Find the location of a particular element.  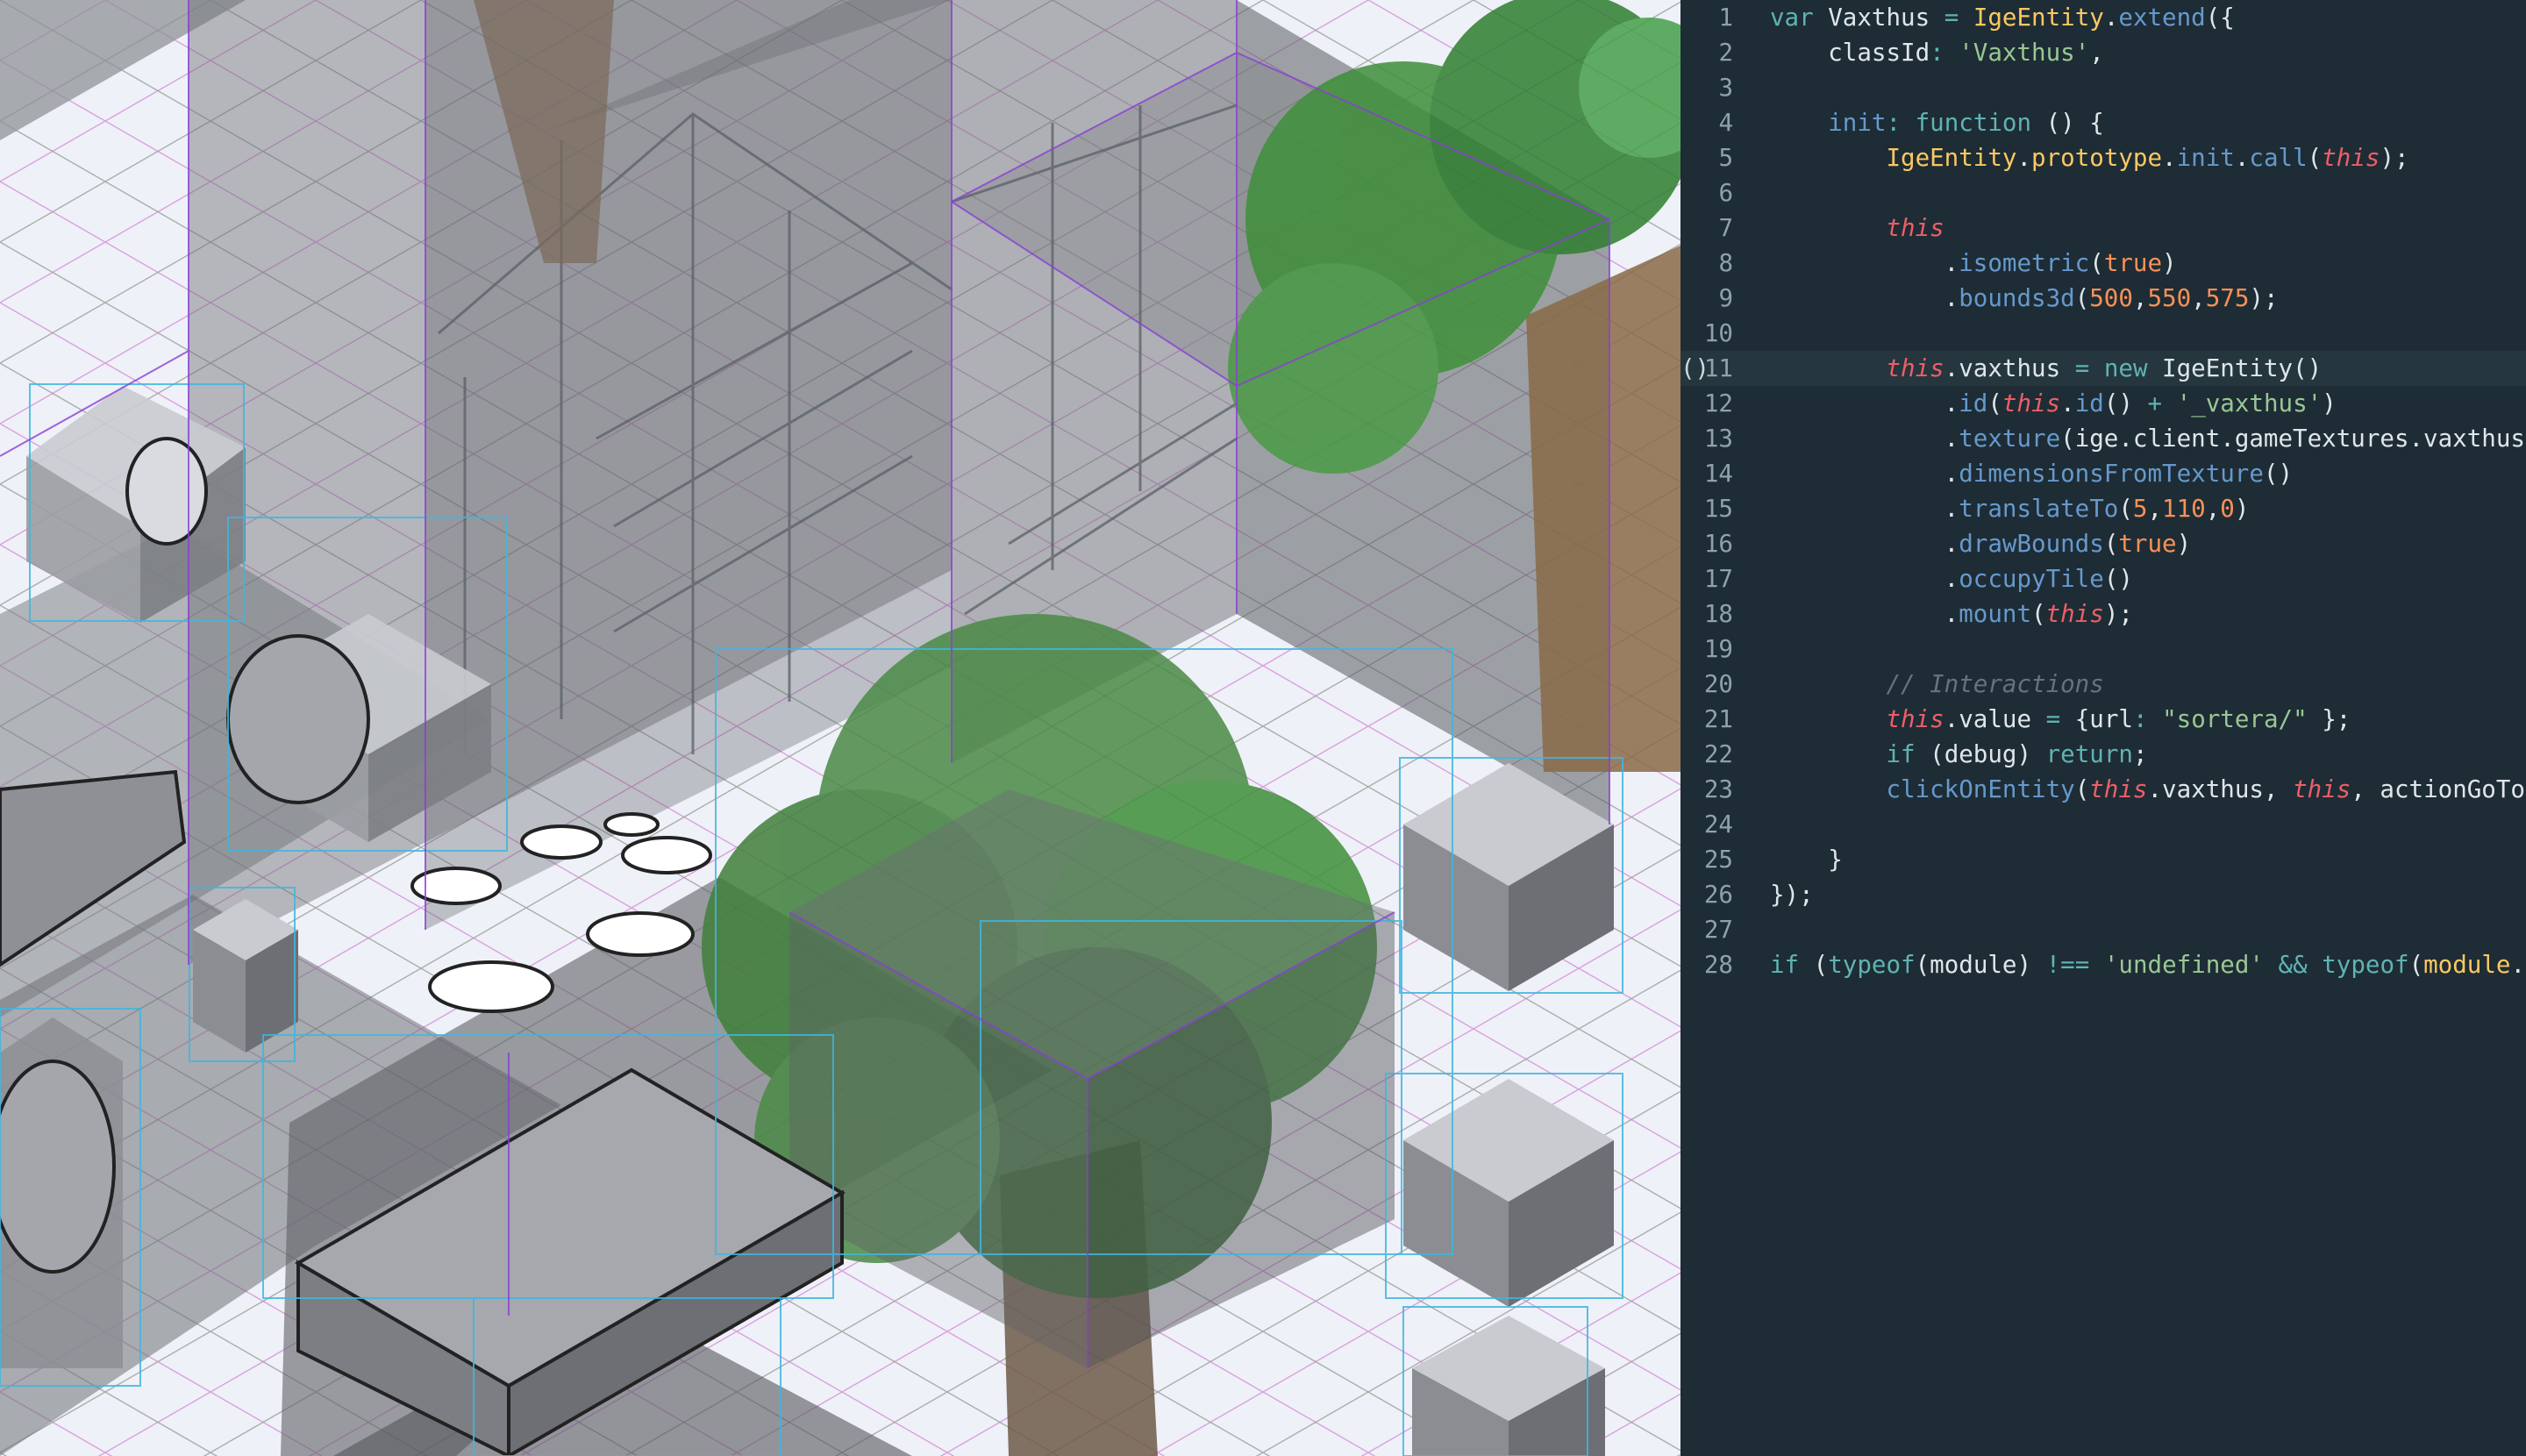

code-line: 15 .translateTo(5,110,0) is located at coordinates (2103, 508).